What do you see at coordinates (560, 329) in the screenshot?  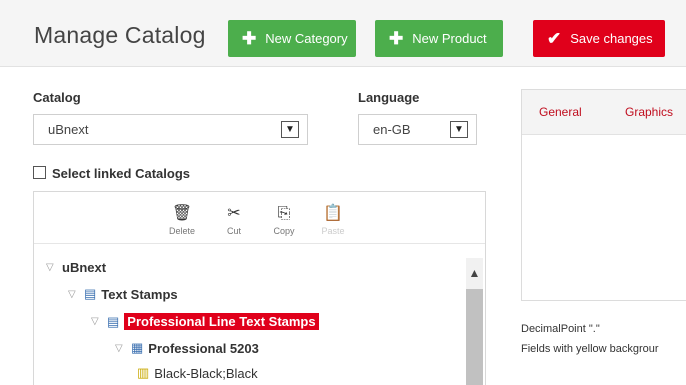 I see `decimal-point-note: DecimalPoint "."` at bounding box center [560, 329].